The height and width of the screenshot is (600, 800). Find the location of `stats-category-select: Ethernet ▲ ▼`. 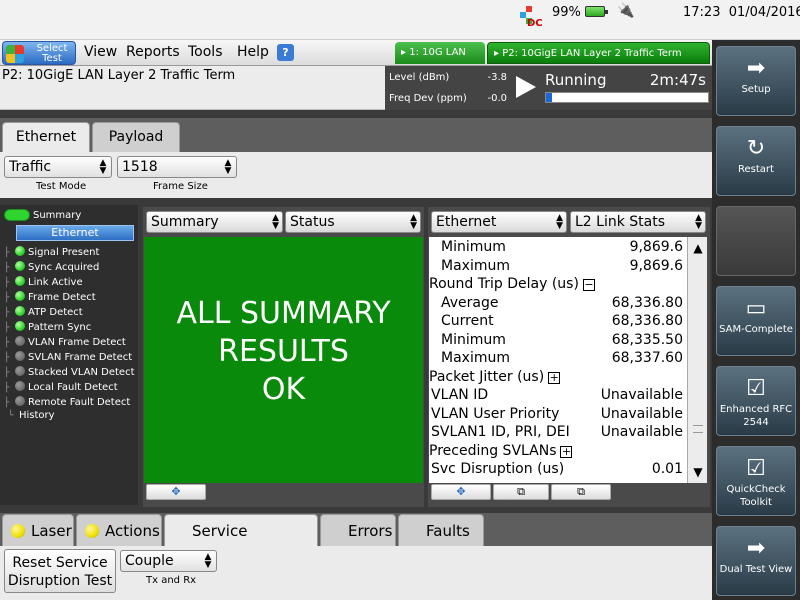

stats-category-select: Ethernet ▲ ▼ is located at coordinates (499, 222).